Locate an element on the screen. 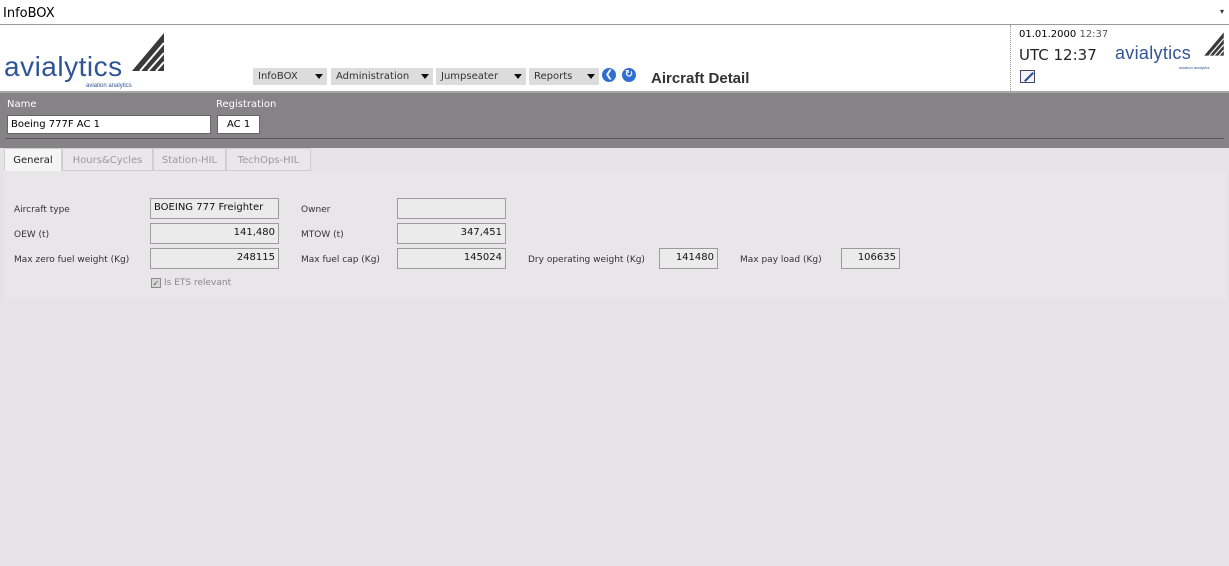 Image resolution: width=1229 pixels, height=566 pixels. window-menu-chevron-icon: ▾ is located at coordinates (1222, 11).